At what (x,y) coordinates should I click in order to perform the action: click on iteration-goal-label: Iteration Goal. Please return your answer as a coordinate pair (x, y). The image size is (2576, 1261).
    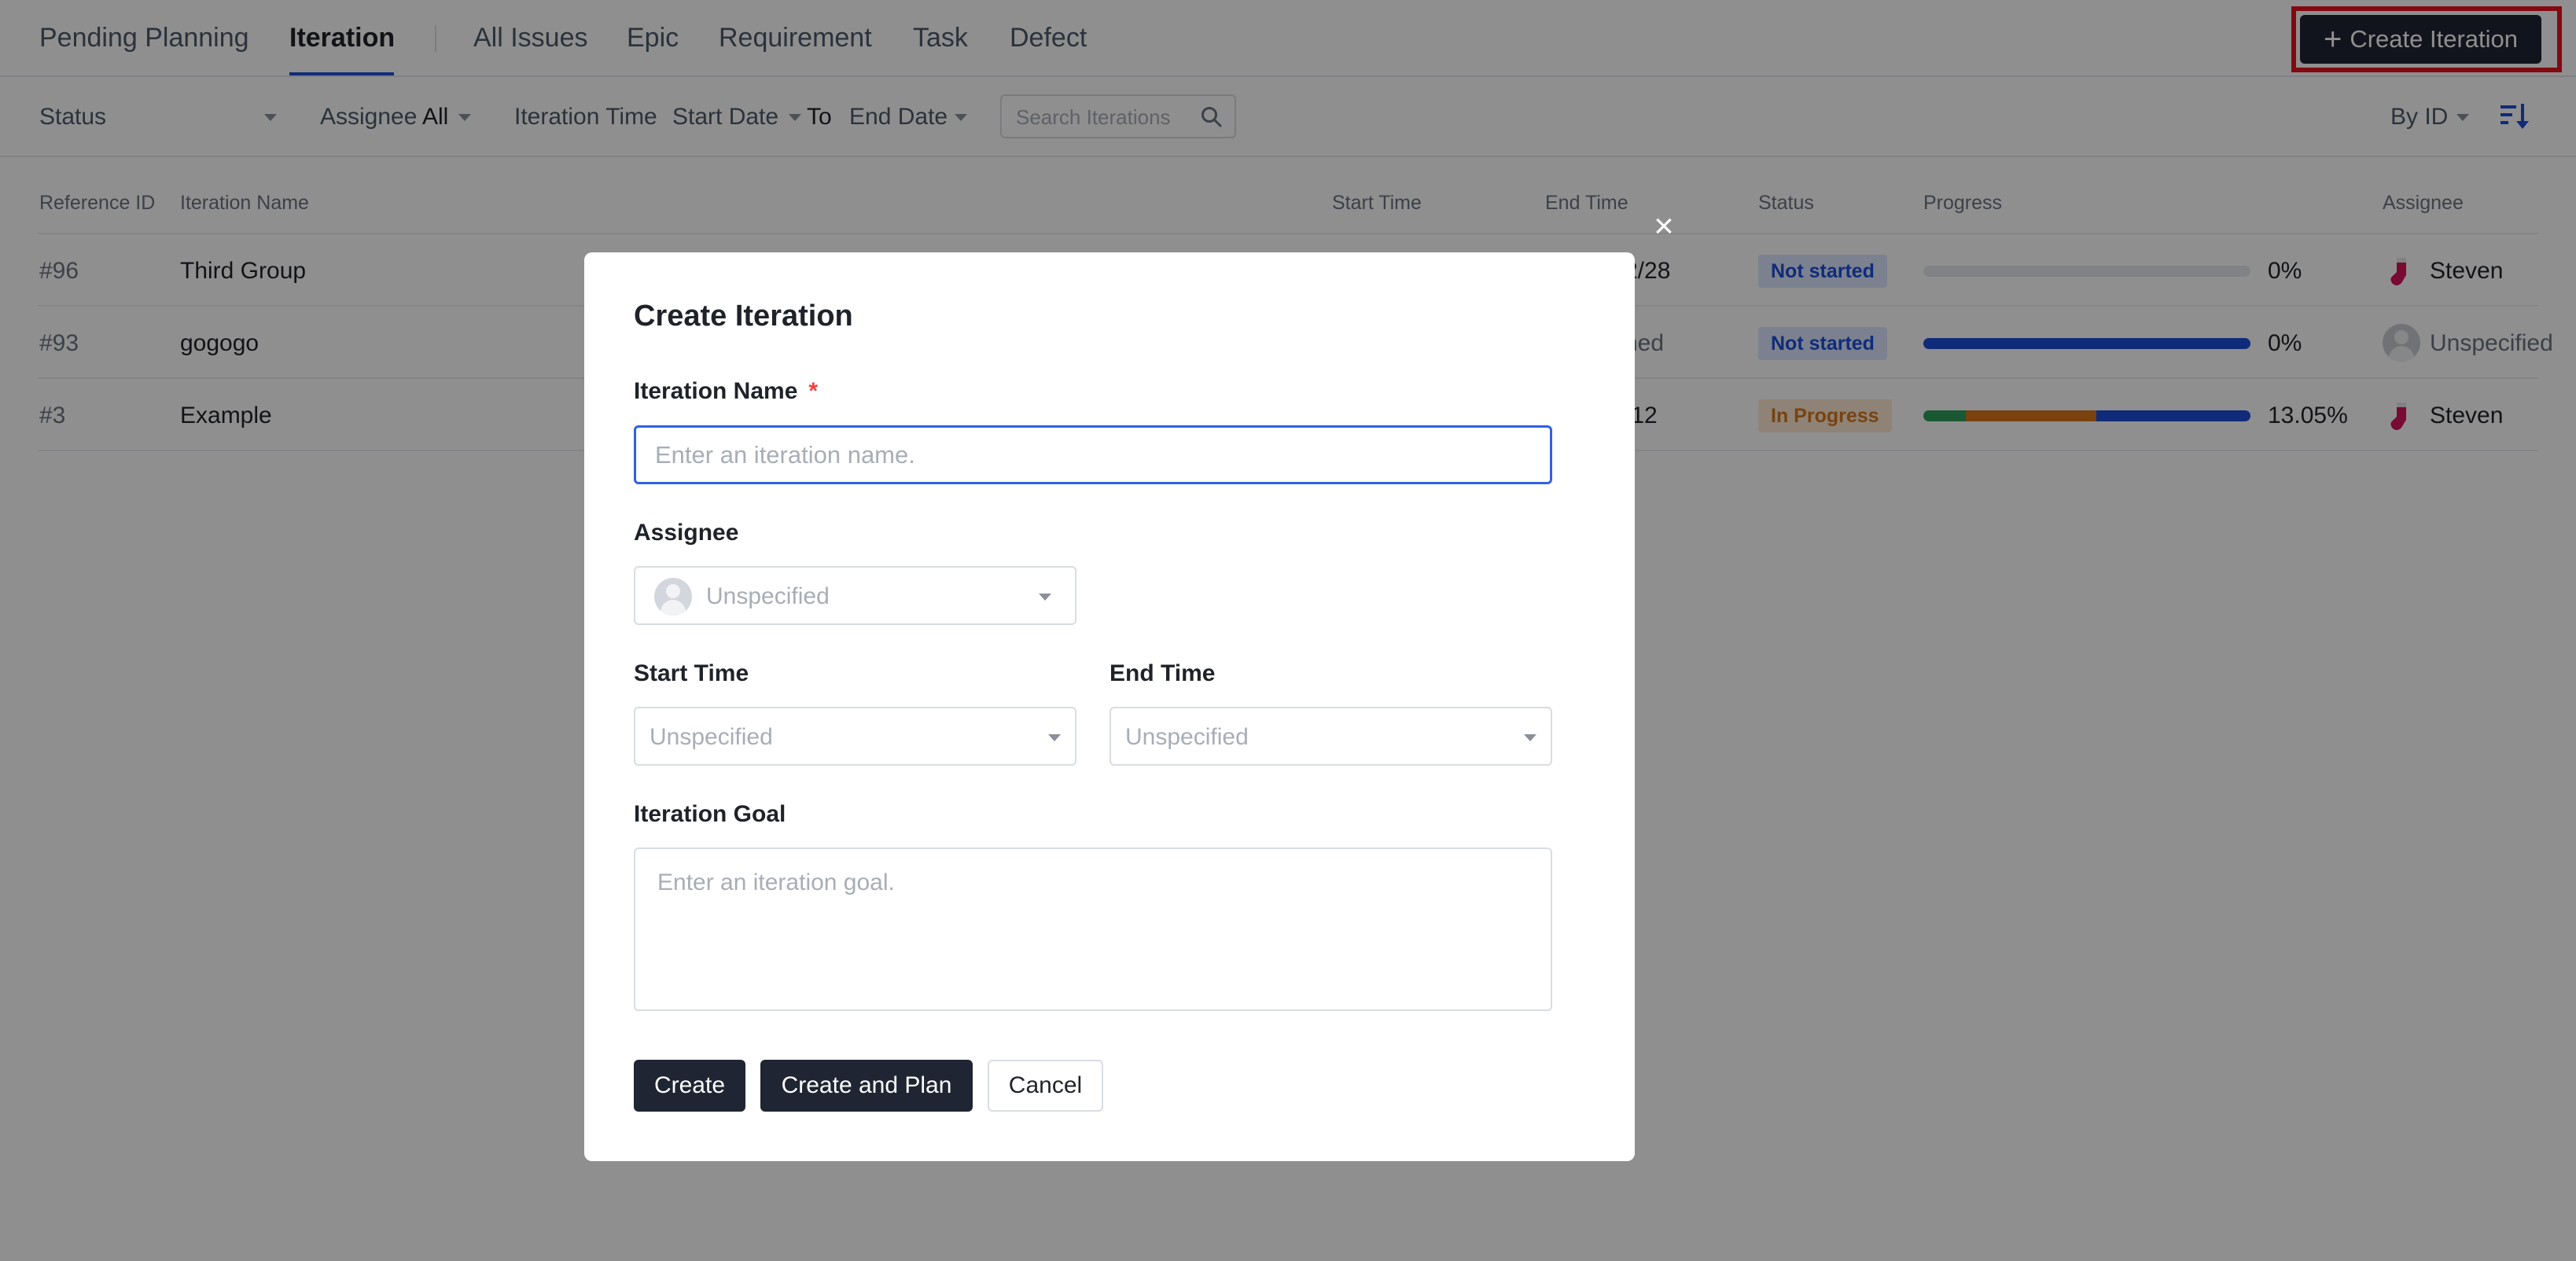
    Looking at the image, I should click on (710, 814).